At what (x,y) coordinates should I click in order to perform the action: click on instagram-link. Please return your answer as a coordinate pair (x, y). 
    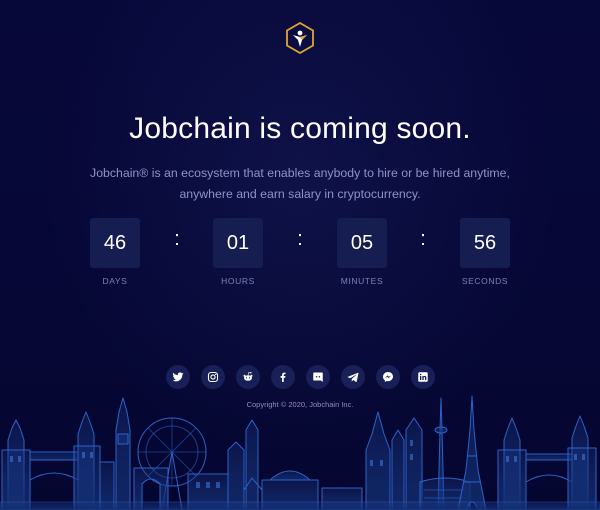
    Looking at the image, I should click on (213, 377).